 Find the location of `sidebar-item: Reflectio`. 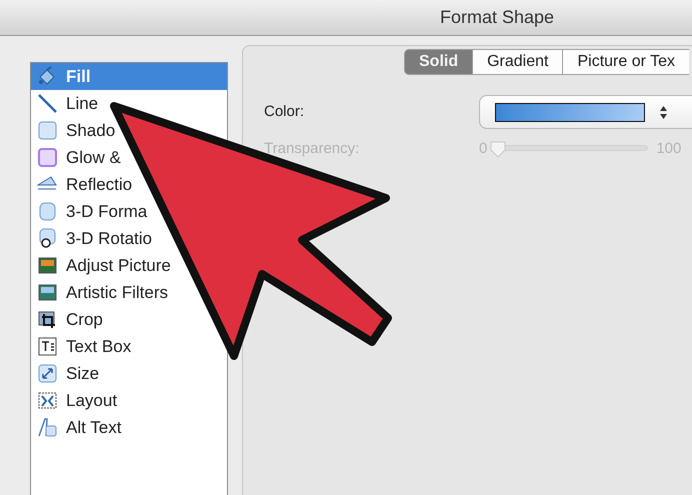

sidebar-item: Reflectio is located at coordinates (82, 184).